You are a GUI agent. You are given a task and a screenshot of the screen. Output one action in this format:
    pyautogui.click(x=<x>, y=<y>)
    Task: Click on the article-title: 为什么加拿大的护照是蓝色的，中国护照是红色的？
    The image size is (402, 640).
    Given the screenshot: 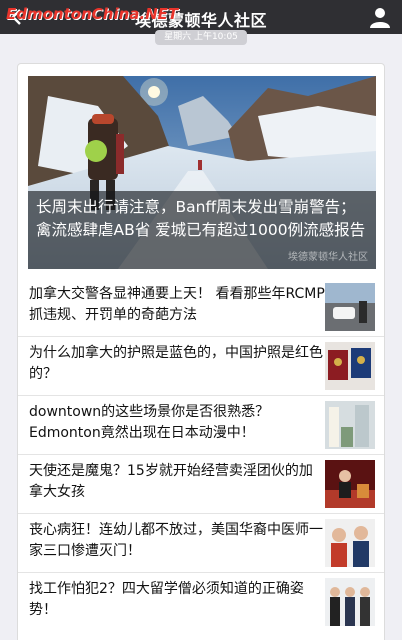 What is the action you would take?
    pyautogui.click(x=176, y=363)
    